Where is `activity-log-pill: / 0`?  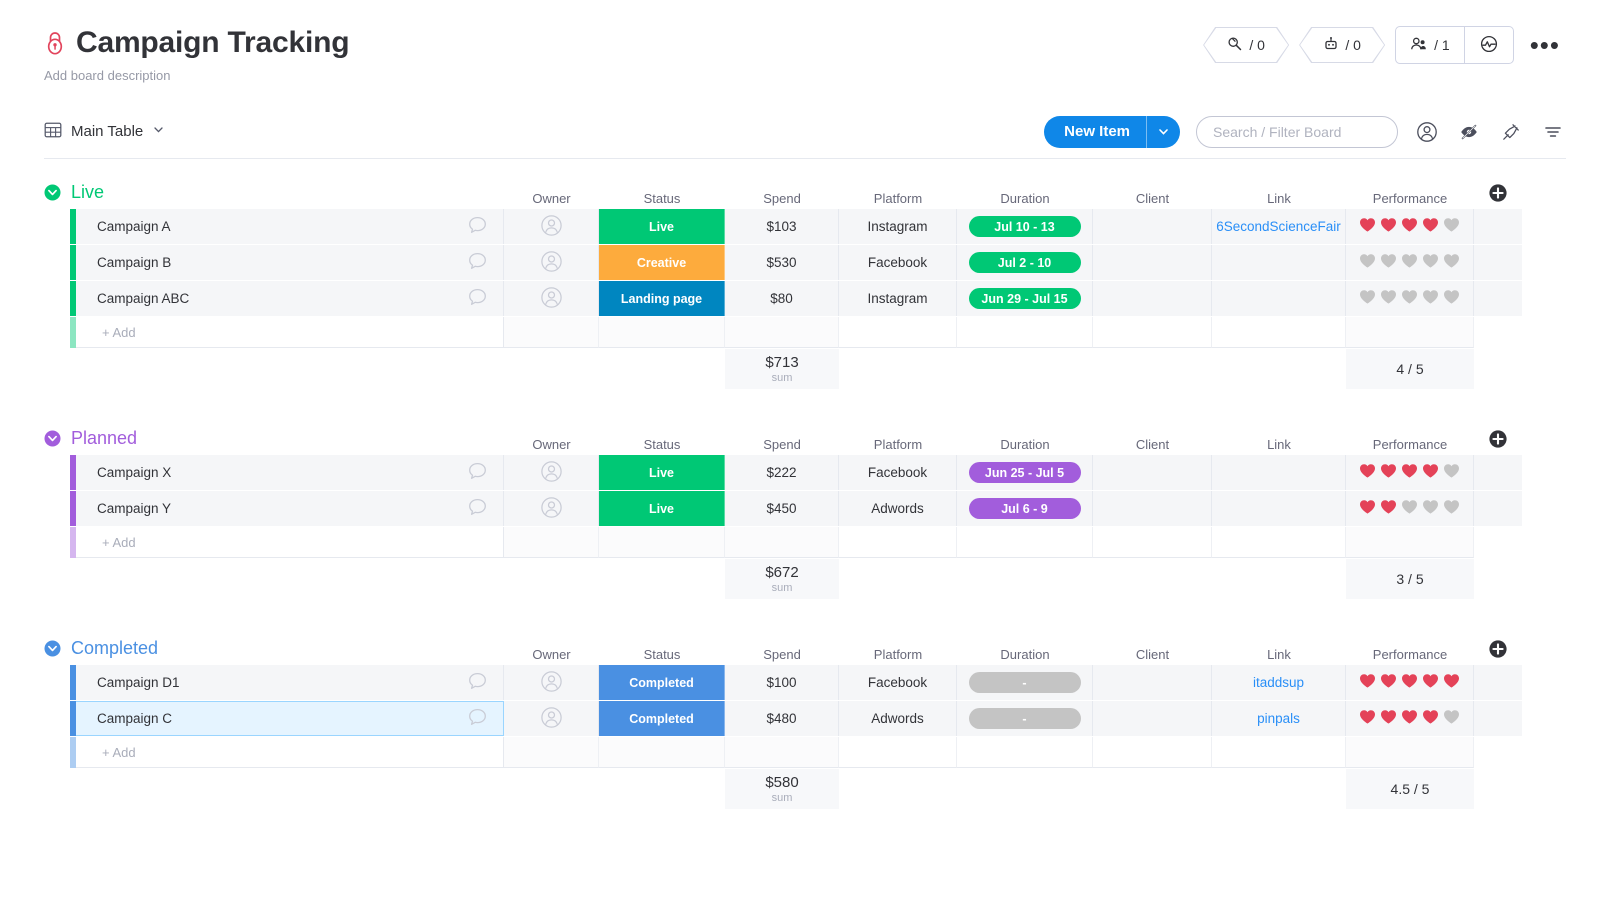
activity-log-pill: / 0 is located at coordinates (1246, 45).